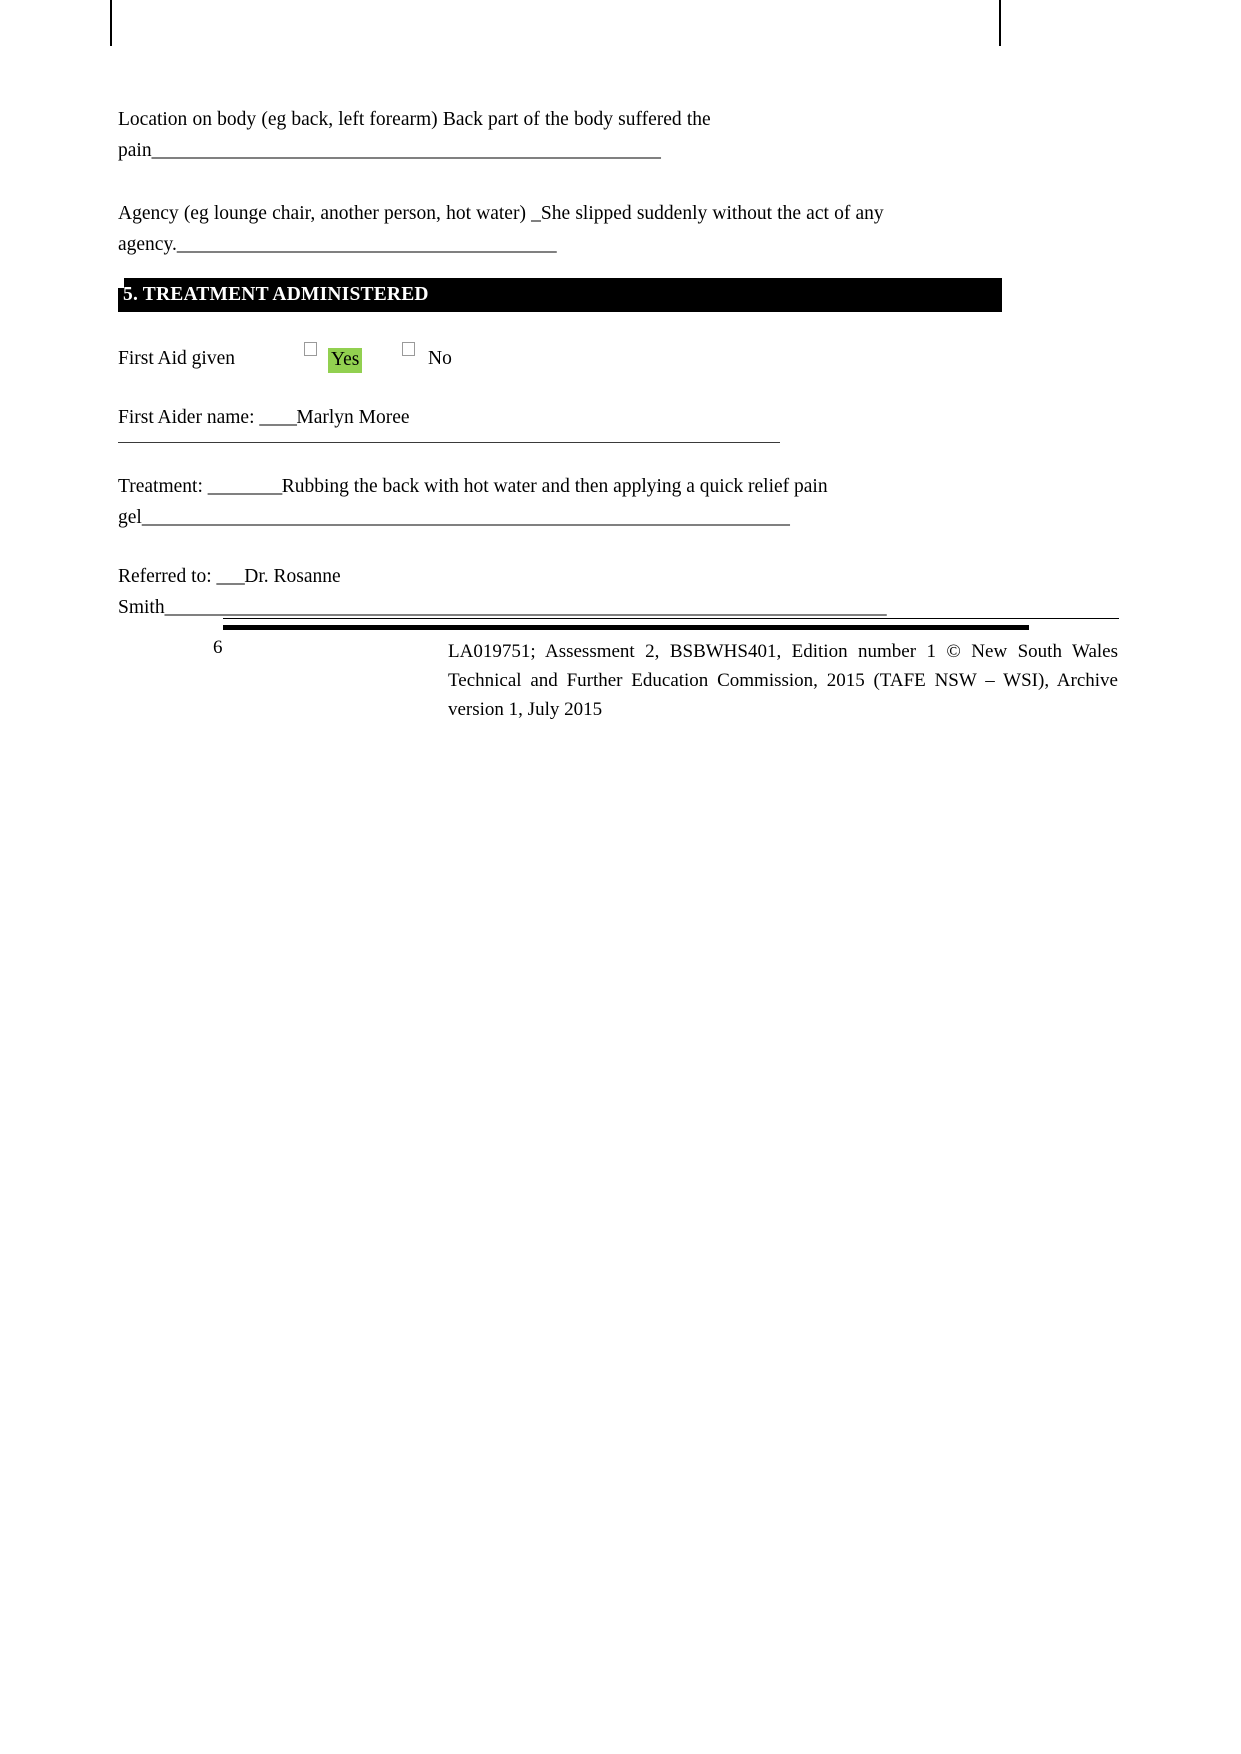 The image size is (1241, 1754). I want to click on first-aid-given-label: First Aid given, so click(177, 358).